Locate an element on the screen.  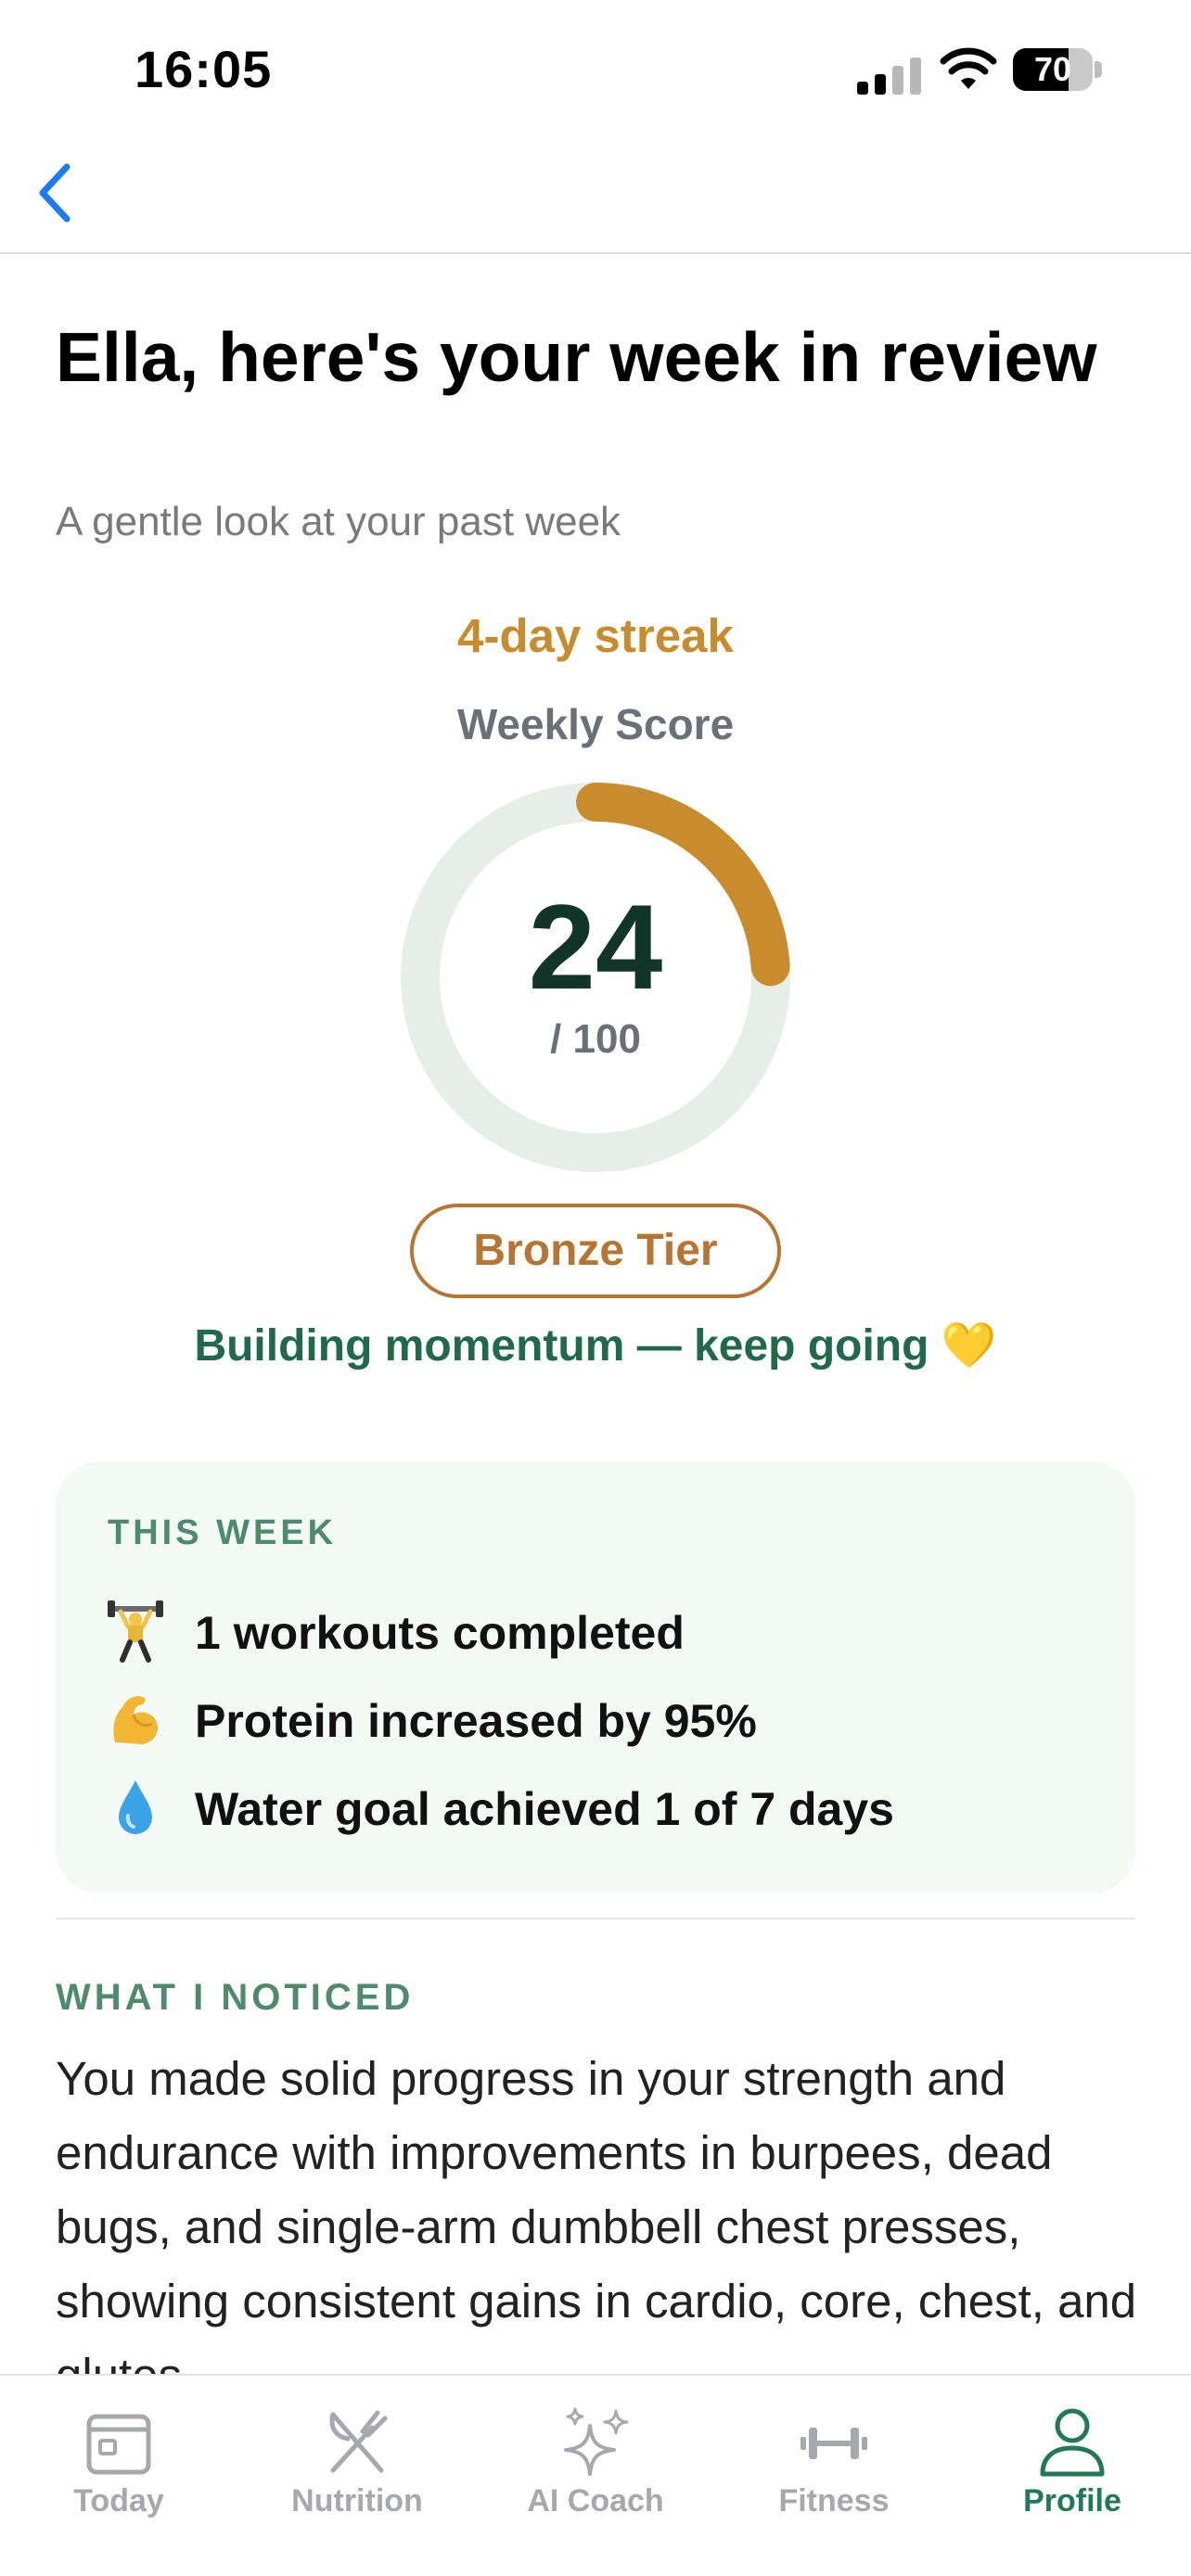
battery-level: 70 is located at coordinates (1052, 69).